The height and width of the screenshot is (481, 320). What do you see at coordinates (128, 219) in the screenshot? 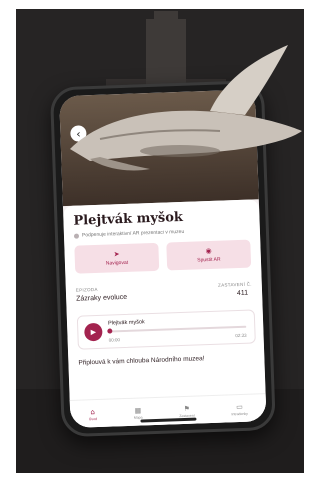
I see `page-title: Plejtvák myšok` at bounding box center [128, 219].